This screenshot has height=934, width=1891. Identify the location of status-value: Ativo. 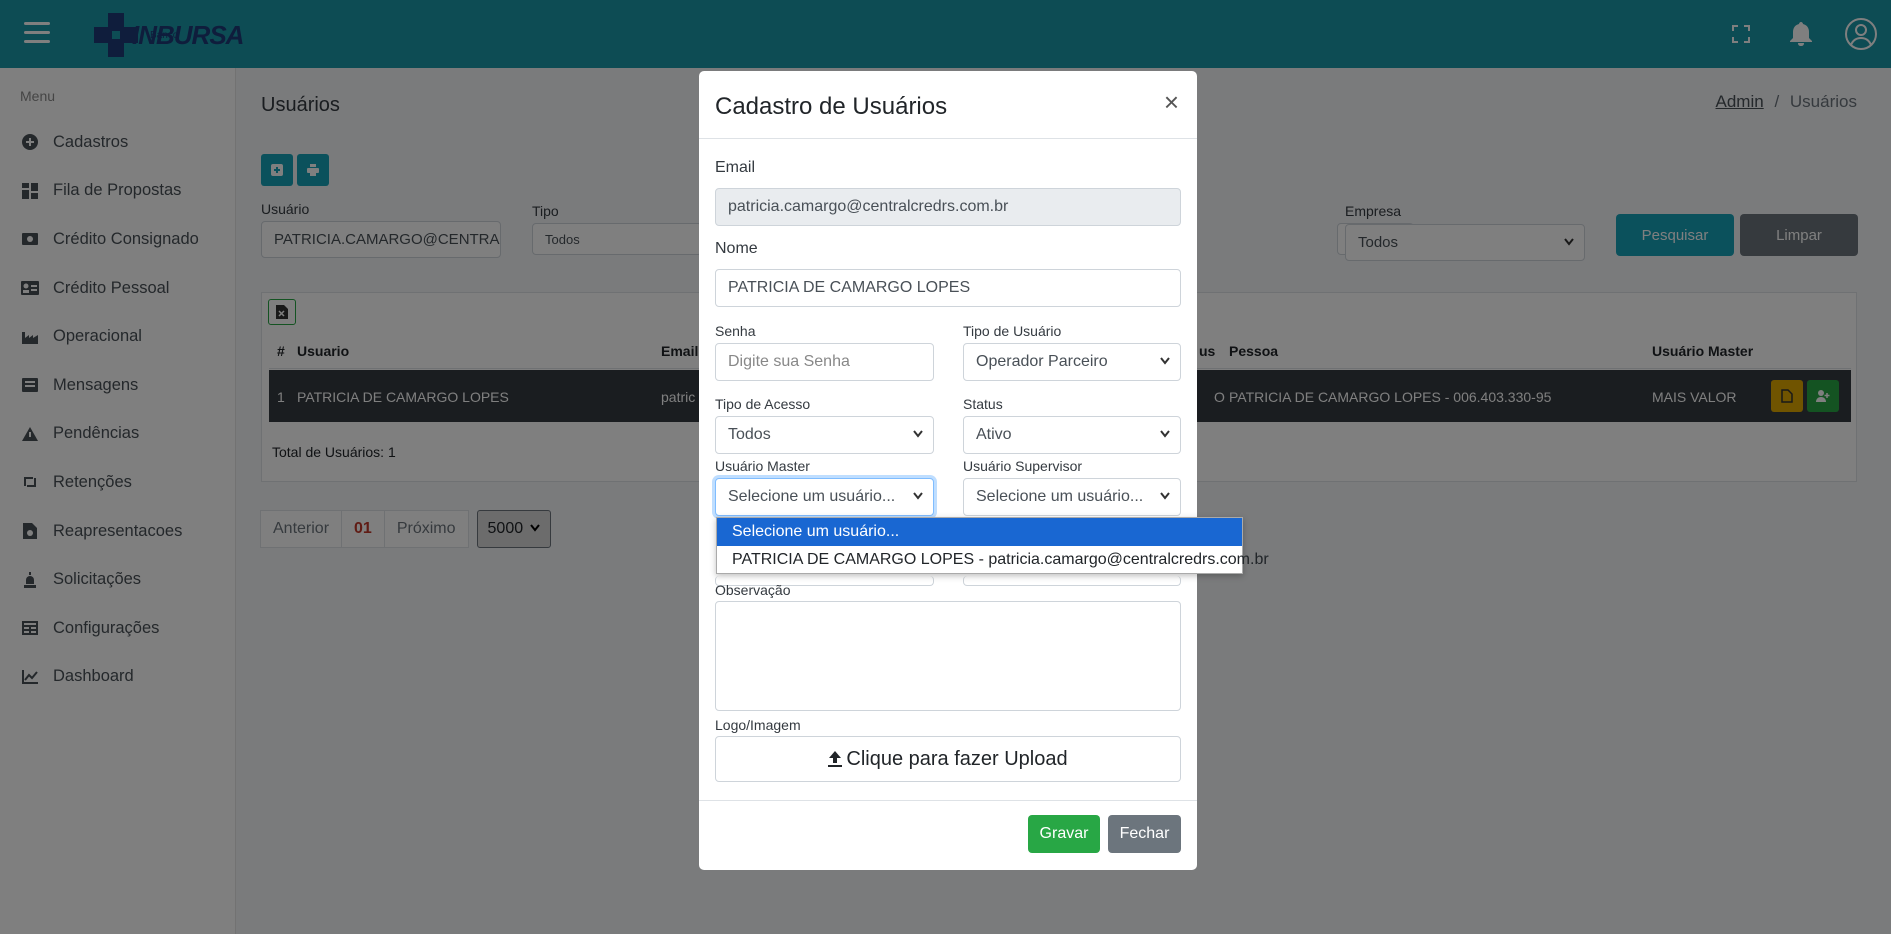
(994, 434).